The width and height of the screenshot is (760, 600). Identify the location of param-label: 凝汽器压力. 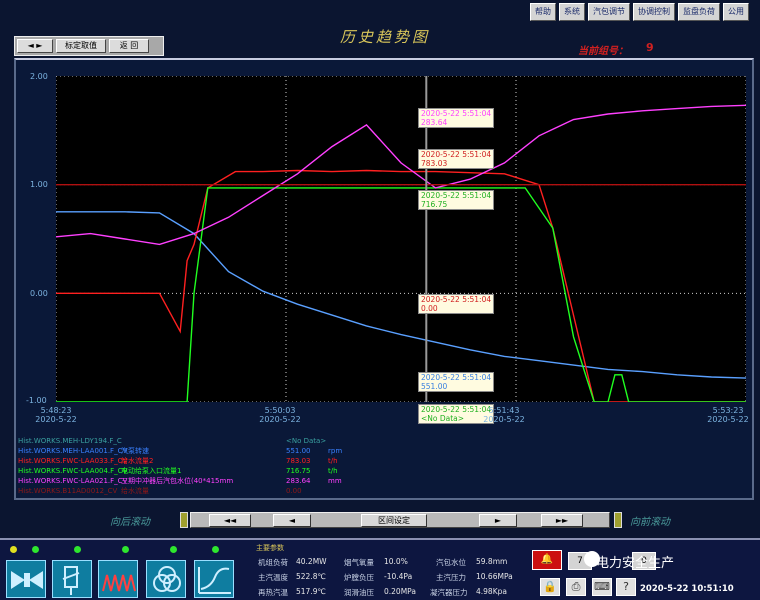
(449, 592).